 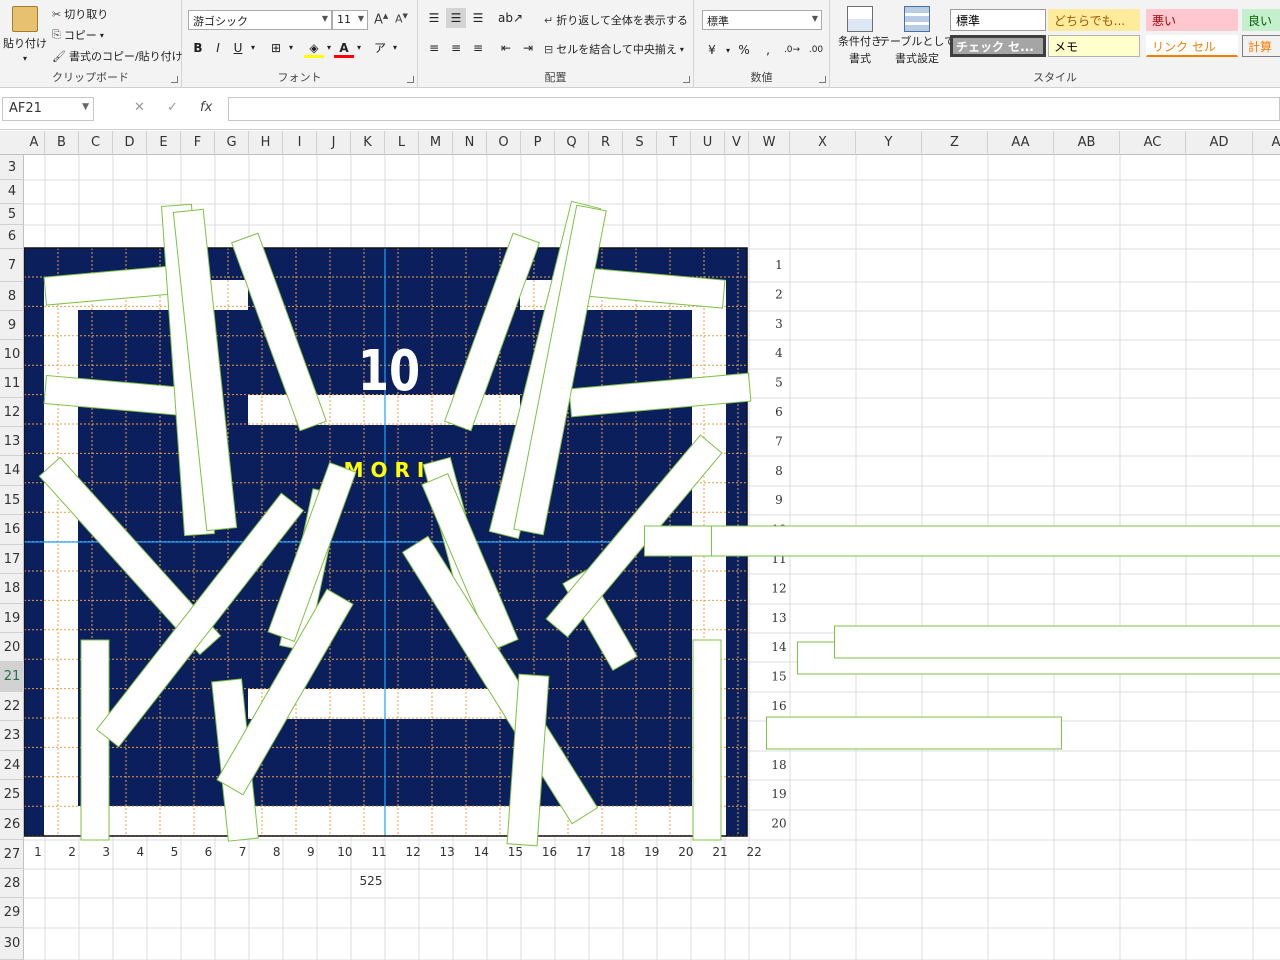 I want to click on column-header: F, so click(x=198, y=143).